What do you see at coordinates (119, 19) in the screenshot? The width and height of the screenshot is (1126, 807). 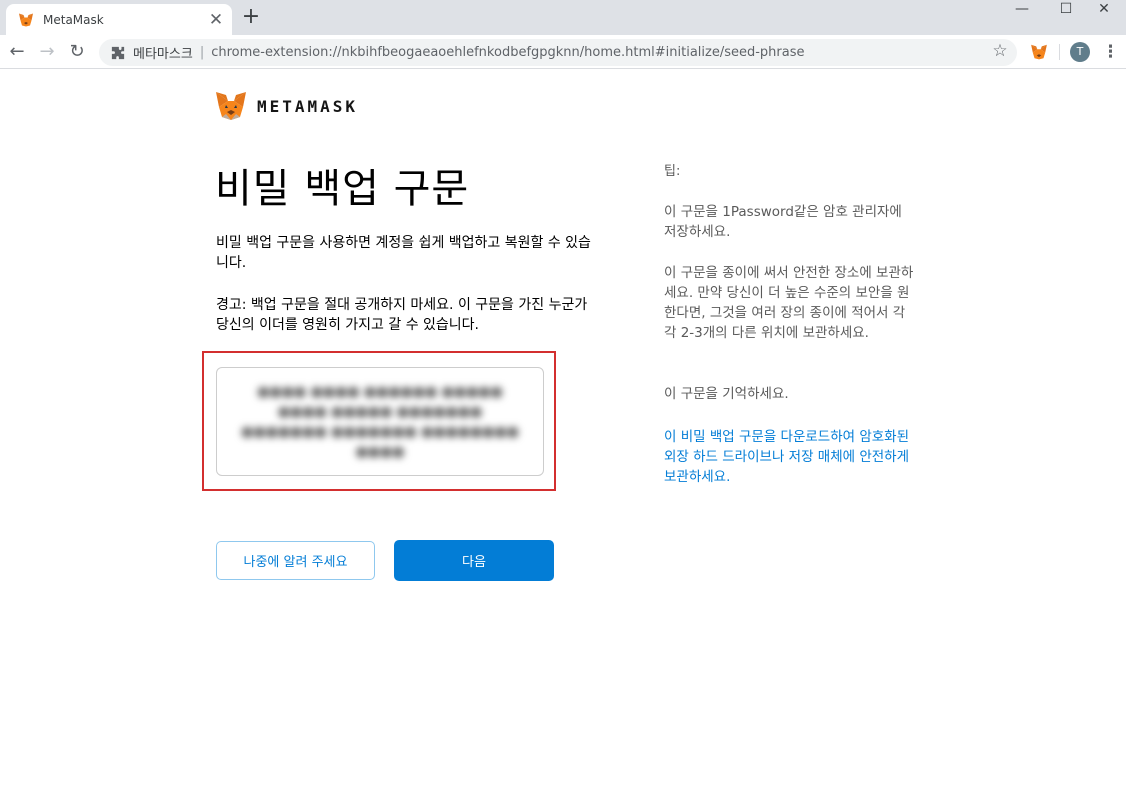 I see `browser-tab-metamask: MetaMask ✕` at bounding box center [119, 19].